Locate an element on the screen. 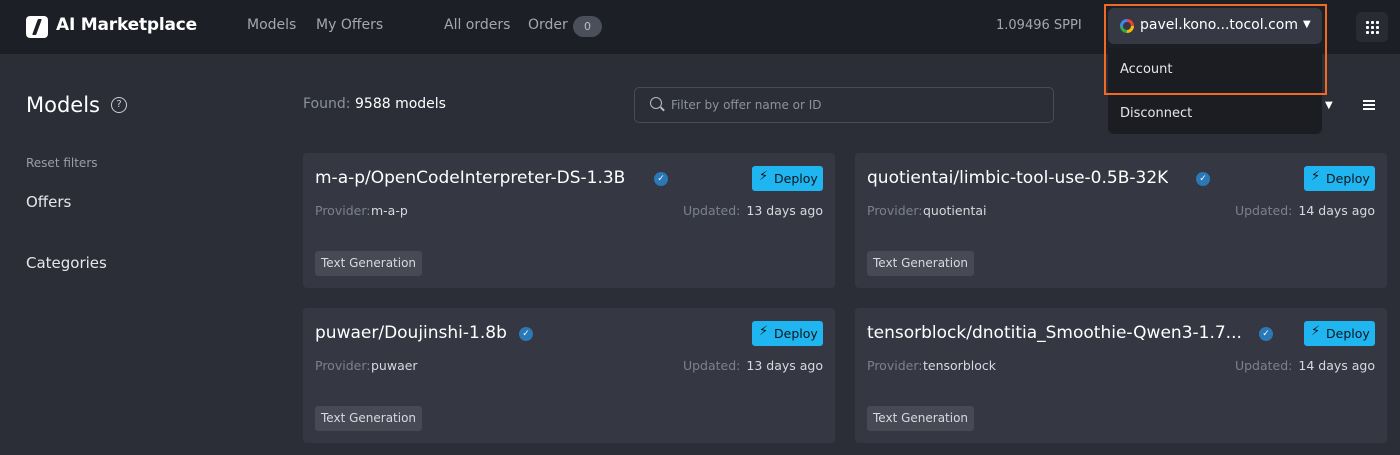 The width and height of the screenshot is (1400, 455). account-button: pavel.kono...tocol.com ▼ is located at coordinates (1215, 26).